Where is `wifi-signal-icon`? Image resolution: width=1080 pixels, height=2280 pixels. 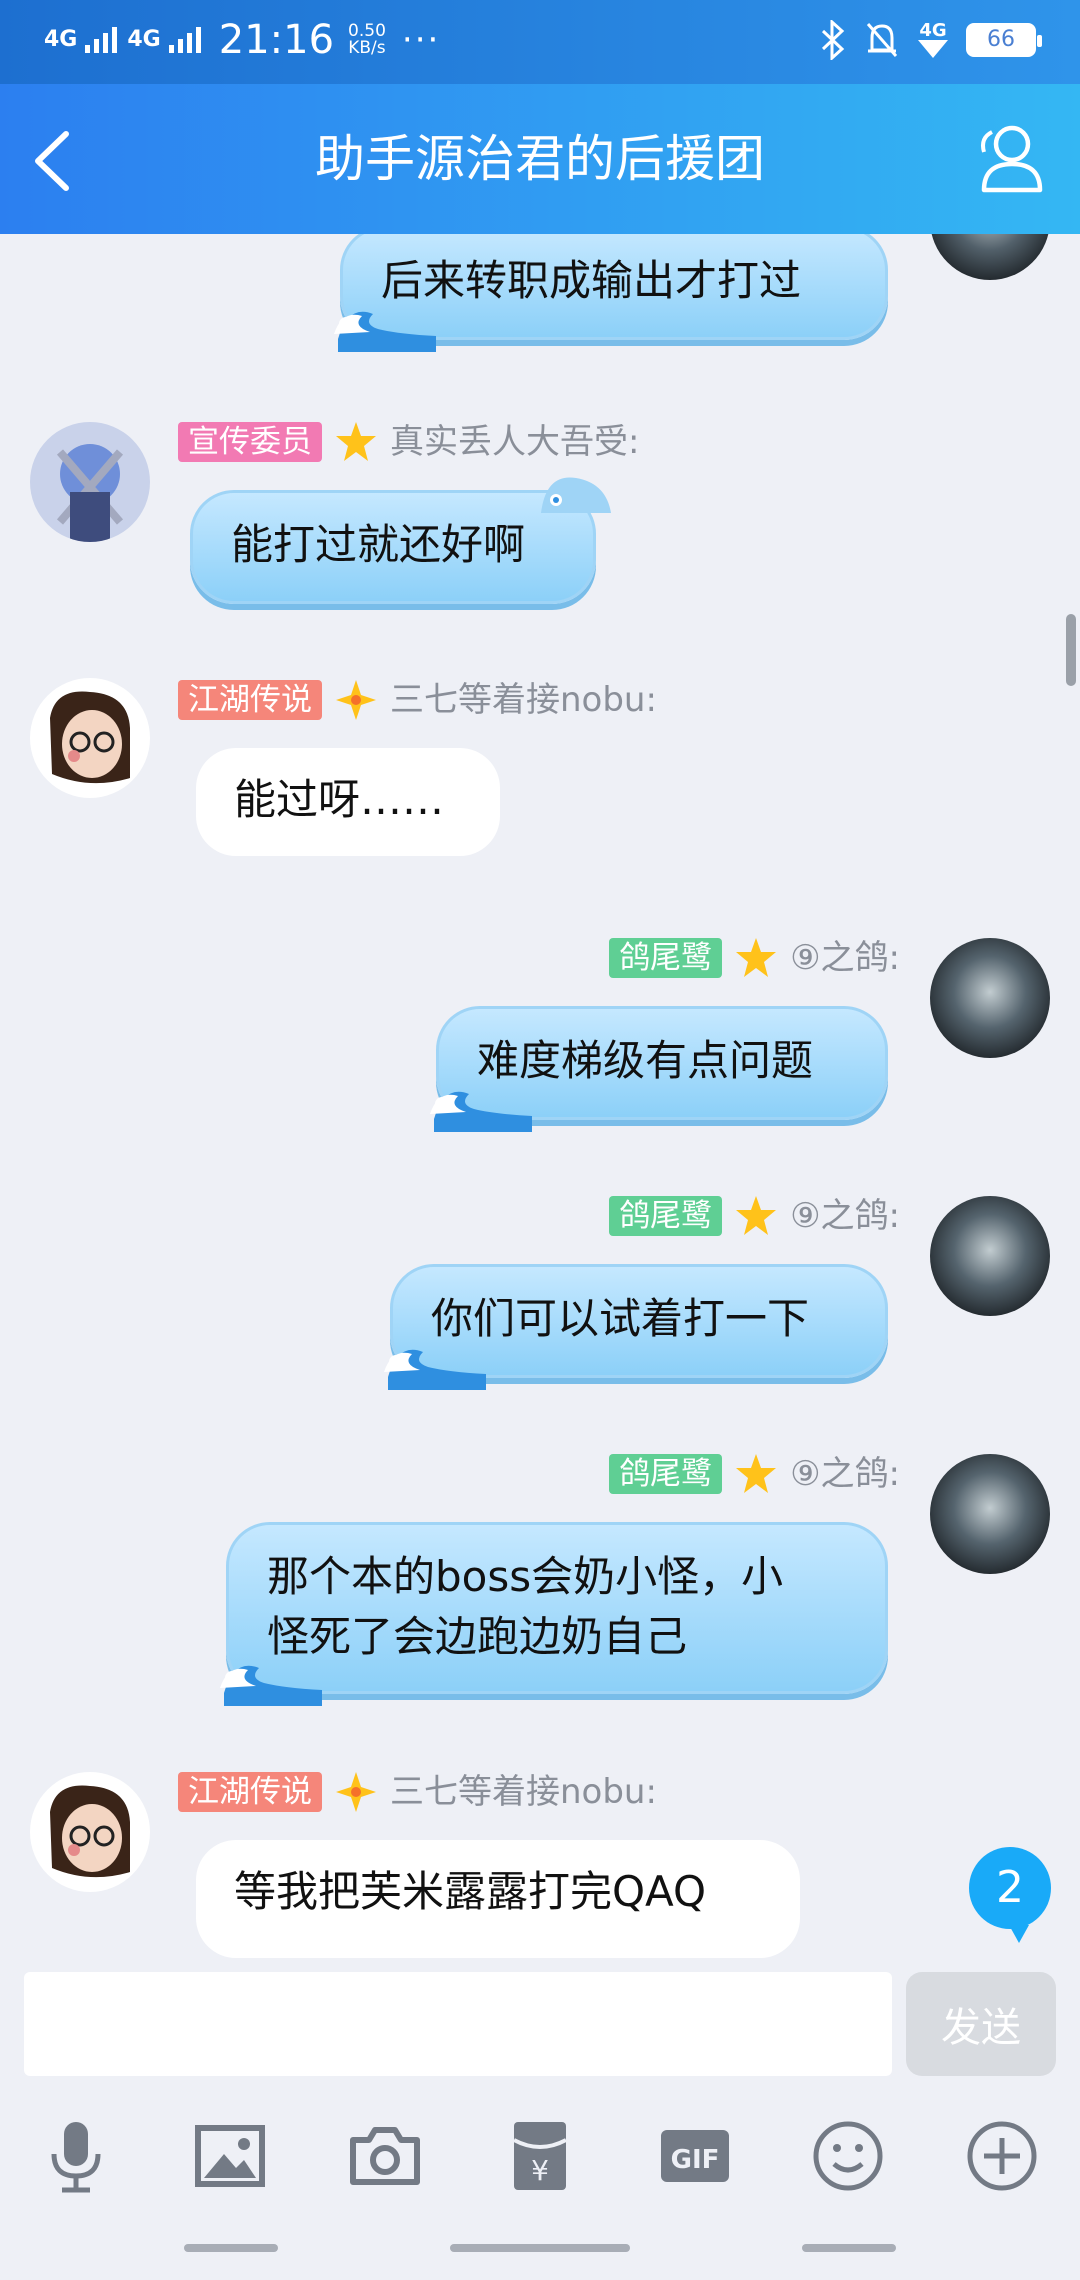
wifi-signal-icon is located at coordinates (933, 49).